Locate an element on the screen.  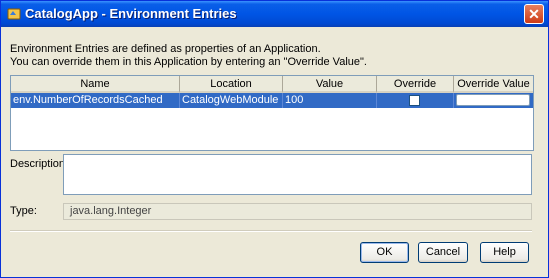
column-header-location: Location is located at coordinates (231, 84).